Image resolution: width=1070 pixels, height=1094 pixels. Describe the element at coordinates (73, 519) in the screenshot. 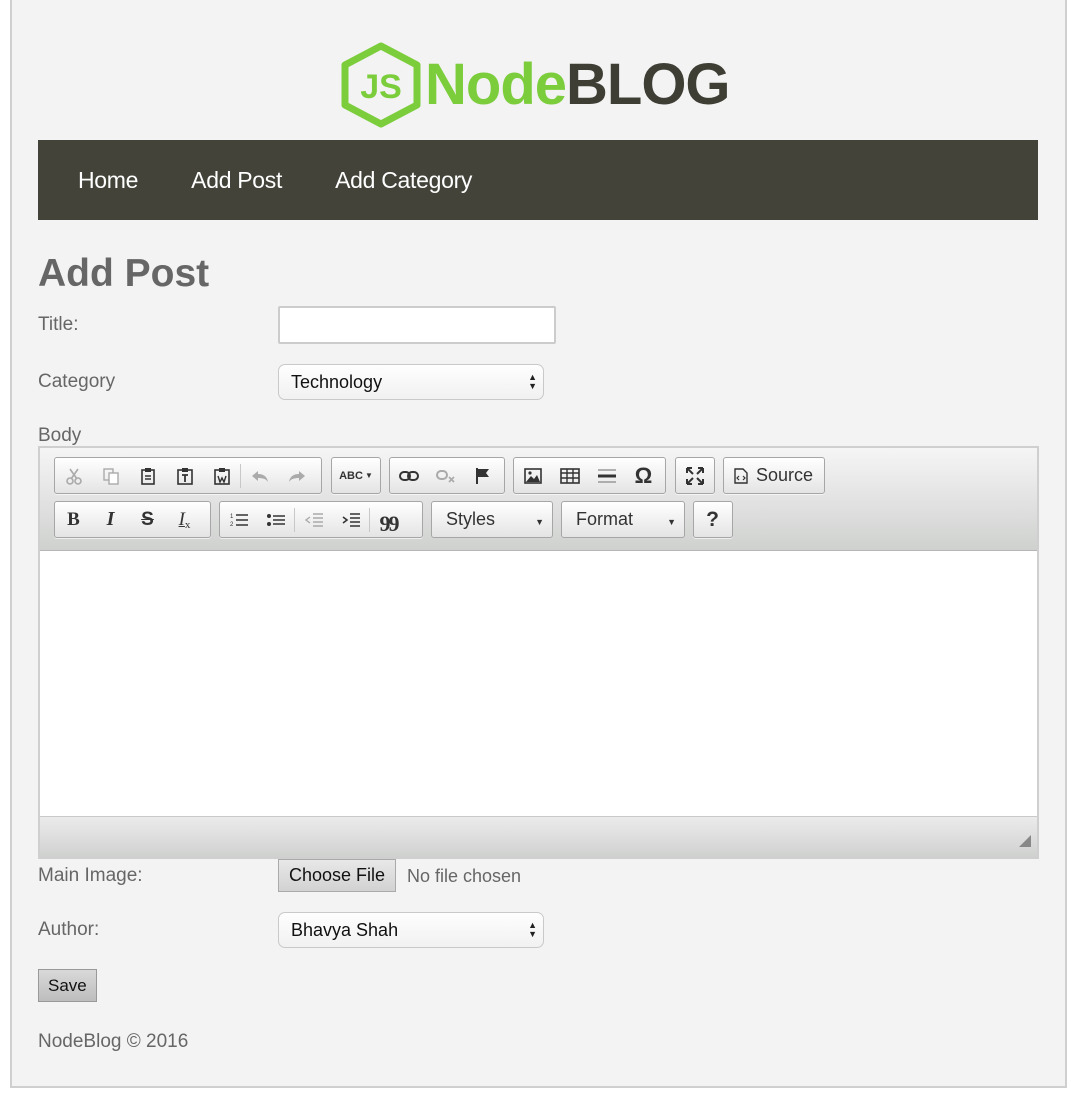

I see `bold-icon: B` at that location.